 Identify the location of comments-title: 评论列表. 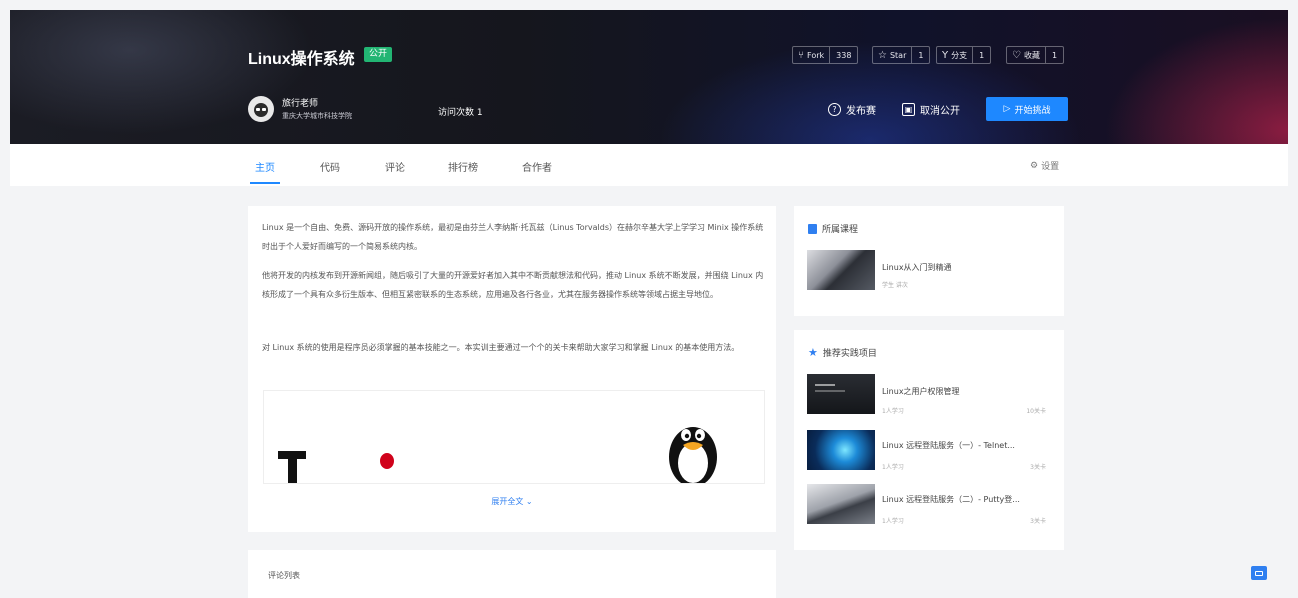
(284, 575).